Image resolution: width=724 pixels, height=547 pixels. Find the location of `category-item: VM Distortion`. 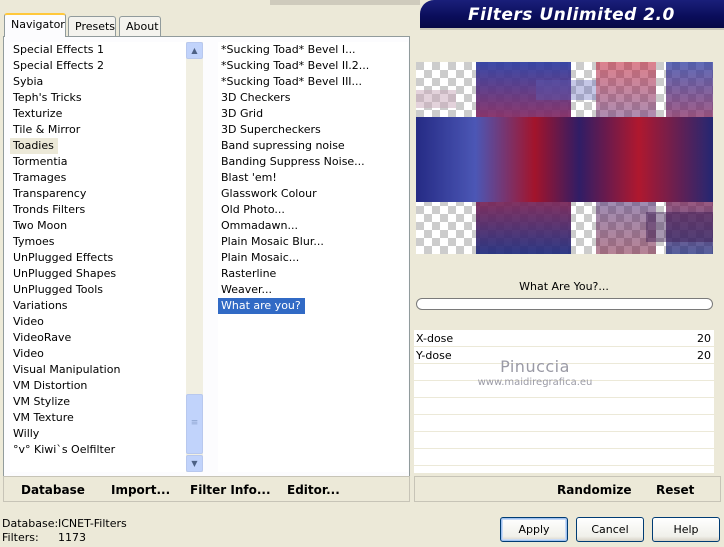

category-item: VM Distortion is located at coordinates (48, 386).